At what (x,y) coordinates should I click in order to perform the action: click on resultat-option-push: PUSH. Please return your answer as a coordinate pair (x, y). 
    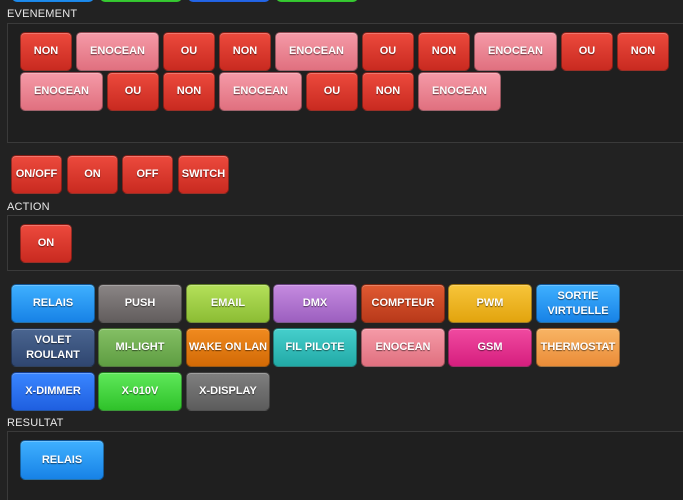
    Looking at the image, I should click on (140, 303).